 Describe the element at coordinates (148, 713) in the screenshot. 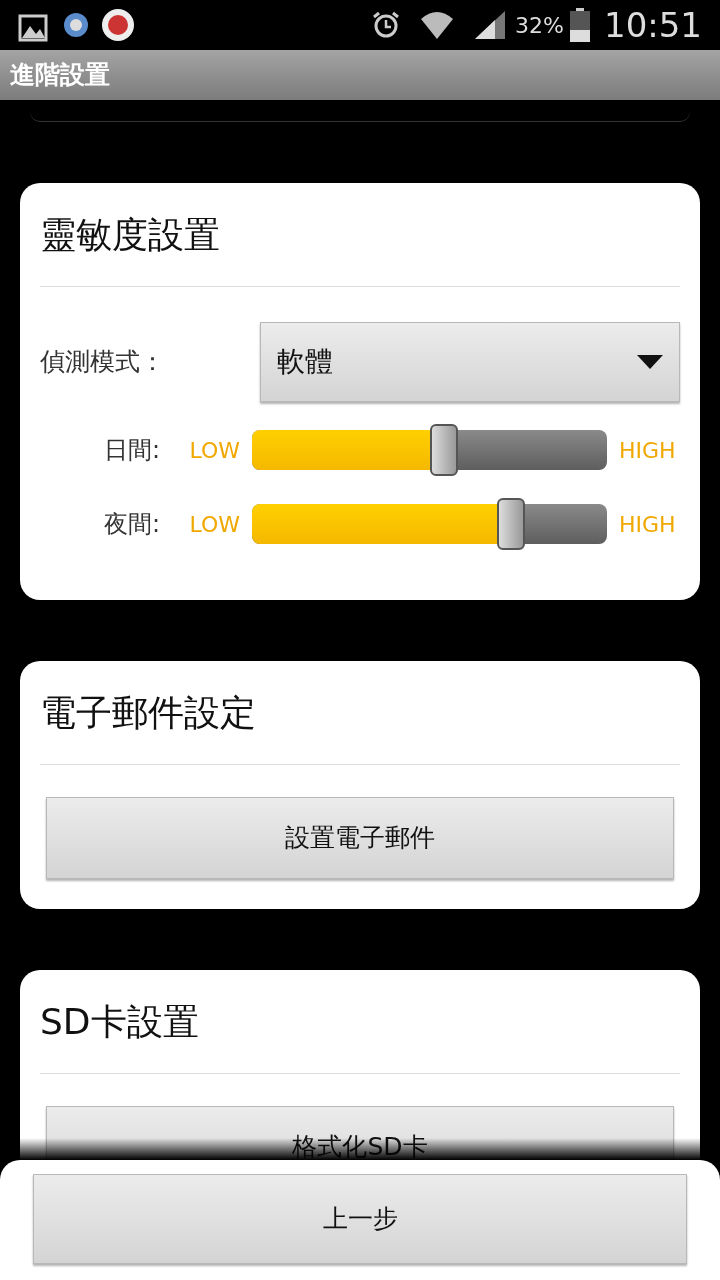

I see `card-title: 電子郵件設定` at that location.